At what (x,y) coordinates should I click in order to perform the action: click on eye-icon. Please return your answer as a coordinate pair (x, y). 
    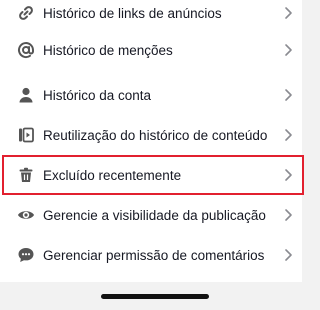
    Looking at the image, I should click on (26, 215).